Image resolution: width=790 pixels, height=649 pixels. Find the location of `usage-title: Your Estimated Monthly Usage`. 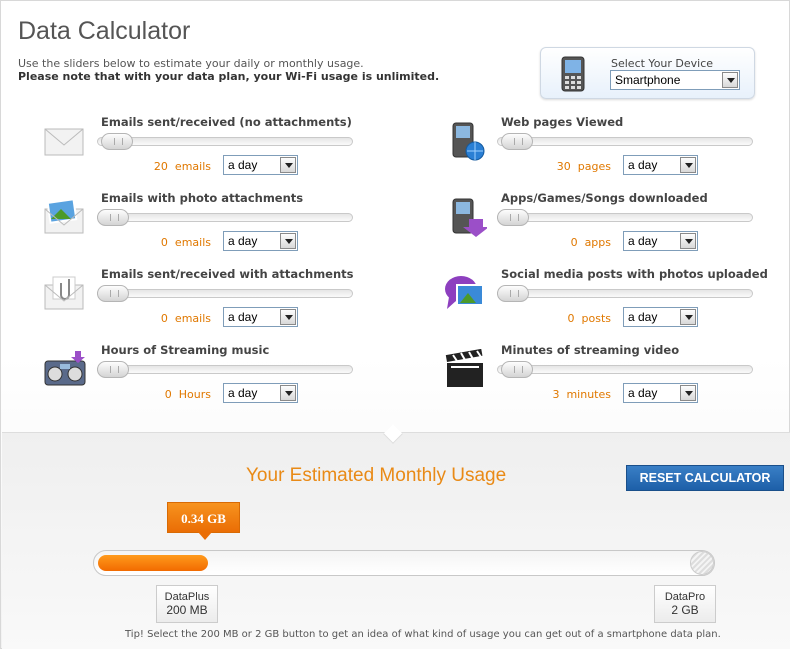

usage-title: Your Estimated Monthly Usage is located at coordinates (376, 475).